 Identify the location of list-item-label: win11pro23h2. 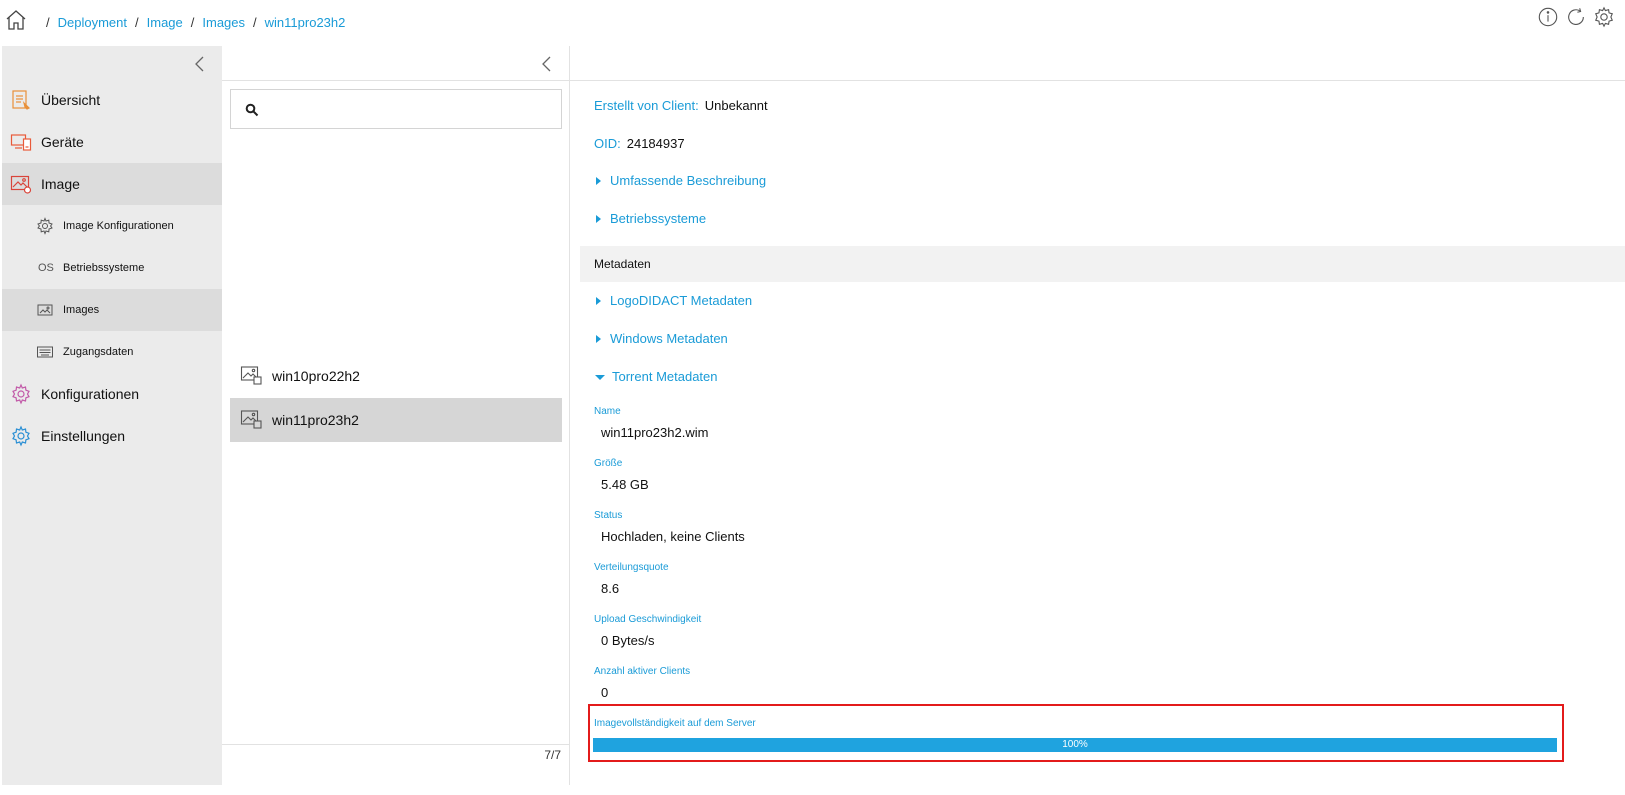
(315, 420).